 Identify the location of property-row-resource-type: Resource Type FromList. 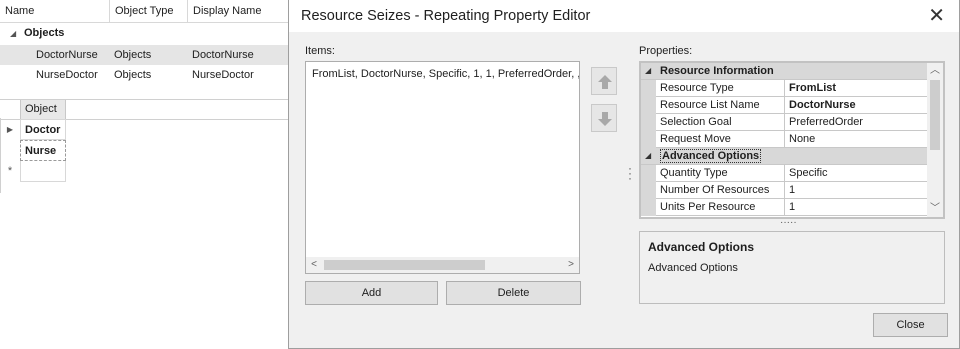
(784, 88).